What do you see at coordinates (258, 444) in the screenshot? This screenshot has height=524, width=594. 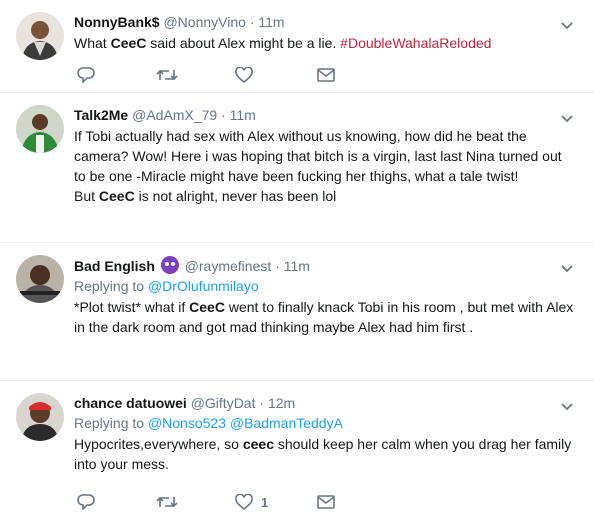 I see `highlight-text: ceec` at bounding box center [258, 444].